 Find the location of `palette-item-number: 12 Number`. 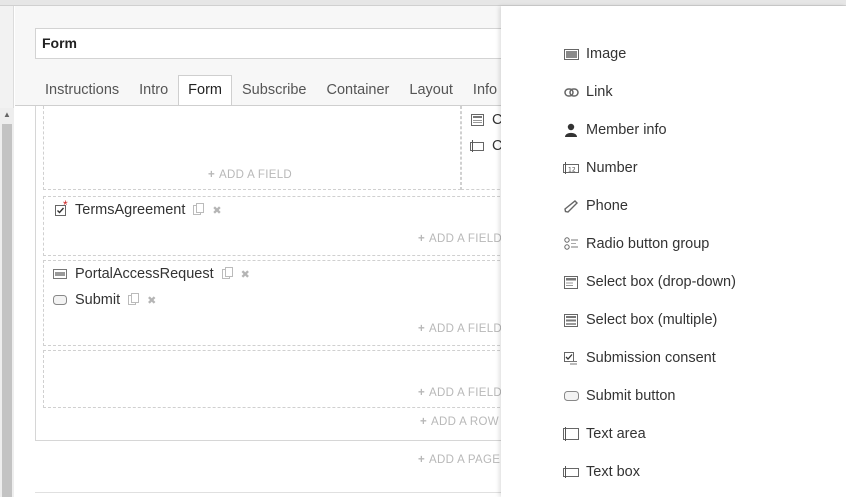

palette-item-number: 12 Number is located at coordinates (600, 168).